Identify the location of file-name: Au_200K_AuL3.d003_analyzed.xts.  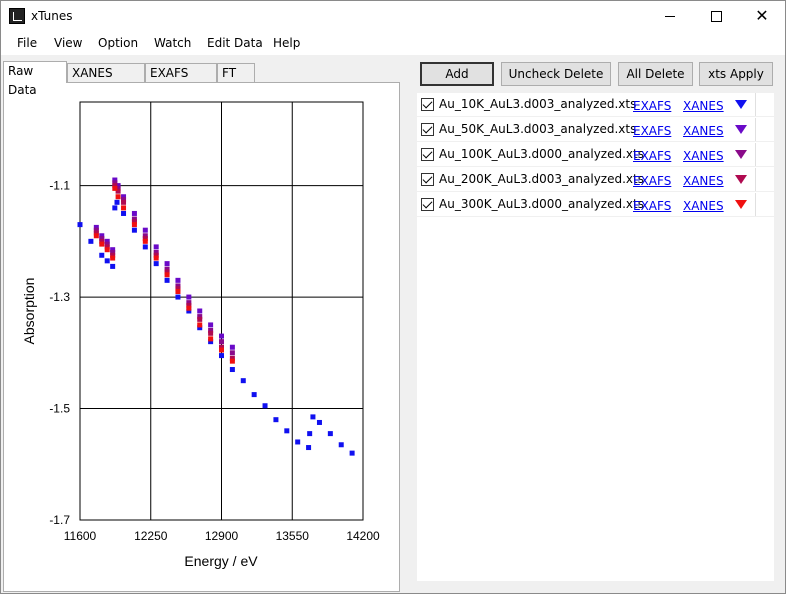
(541, 179).